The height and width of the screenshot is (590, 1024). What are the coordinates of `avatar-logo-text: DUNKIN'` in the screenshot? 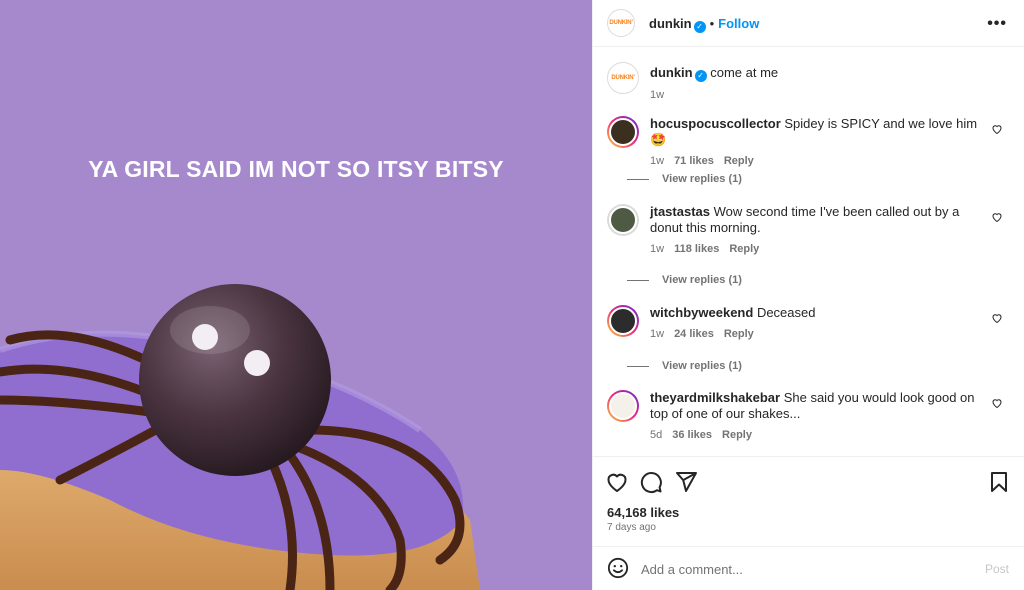 It's located at (621, 23).